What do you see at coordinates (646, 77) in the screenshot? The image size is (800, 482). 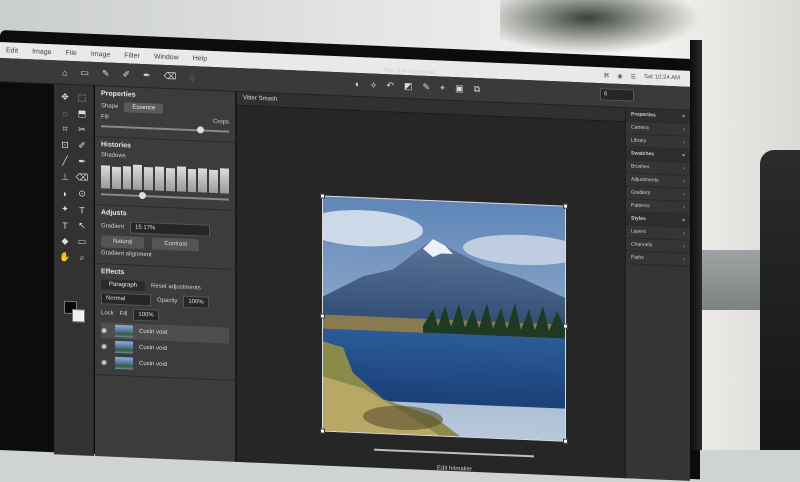 I see `menu-status-area: ⌘ ◉ ☰ Sat 10:24 AM` at bounding box center [646, 77].